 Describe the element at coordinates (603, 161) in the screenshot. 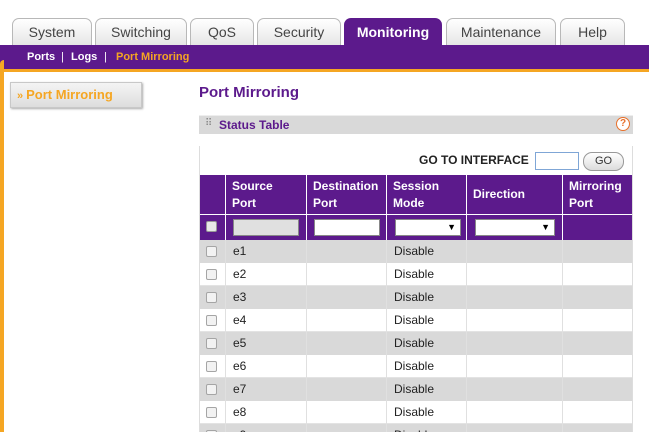

I see `go-button: GO` at that location.